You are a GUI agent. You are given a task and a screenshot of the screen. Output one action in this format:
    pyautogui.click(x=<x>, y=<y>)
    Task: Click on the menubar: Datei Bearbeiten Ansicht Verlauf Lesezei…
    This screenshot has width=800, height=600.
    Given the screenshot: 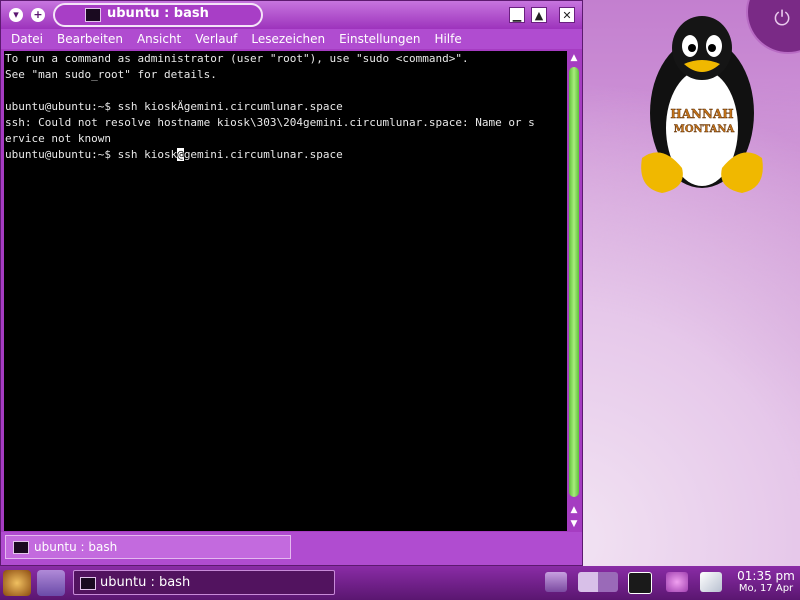 What is the action you would take?
    pyautogui.click(x=291, y=39)
    